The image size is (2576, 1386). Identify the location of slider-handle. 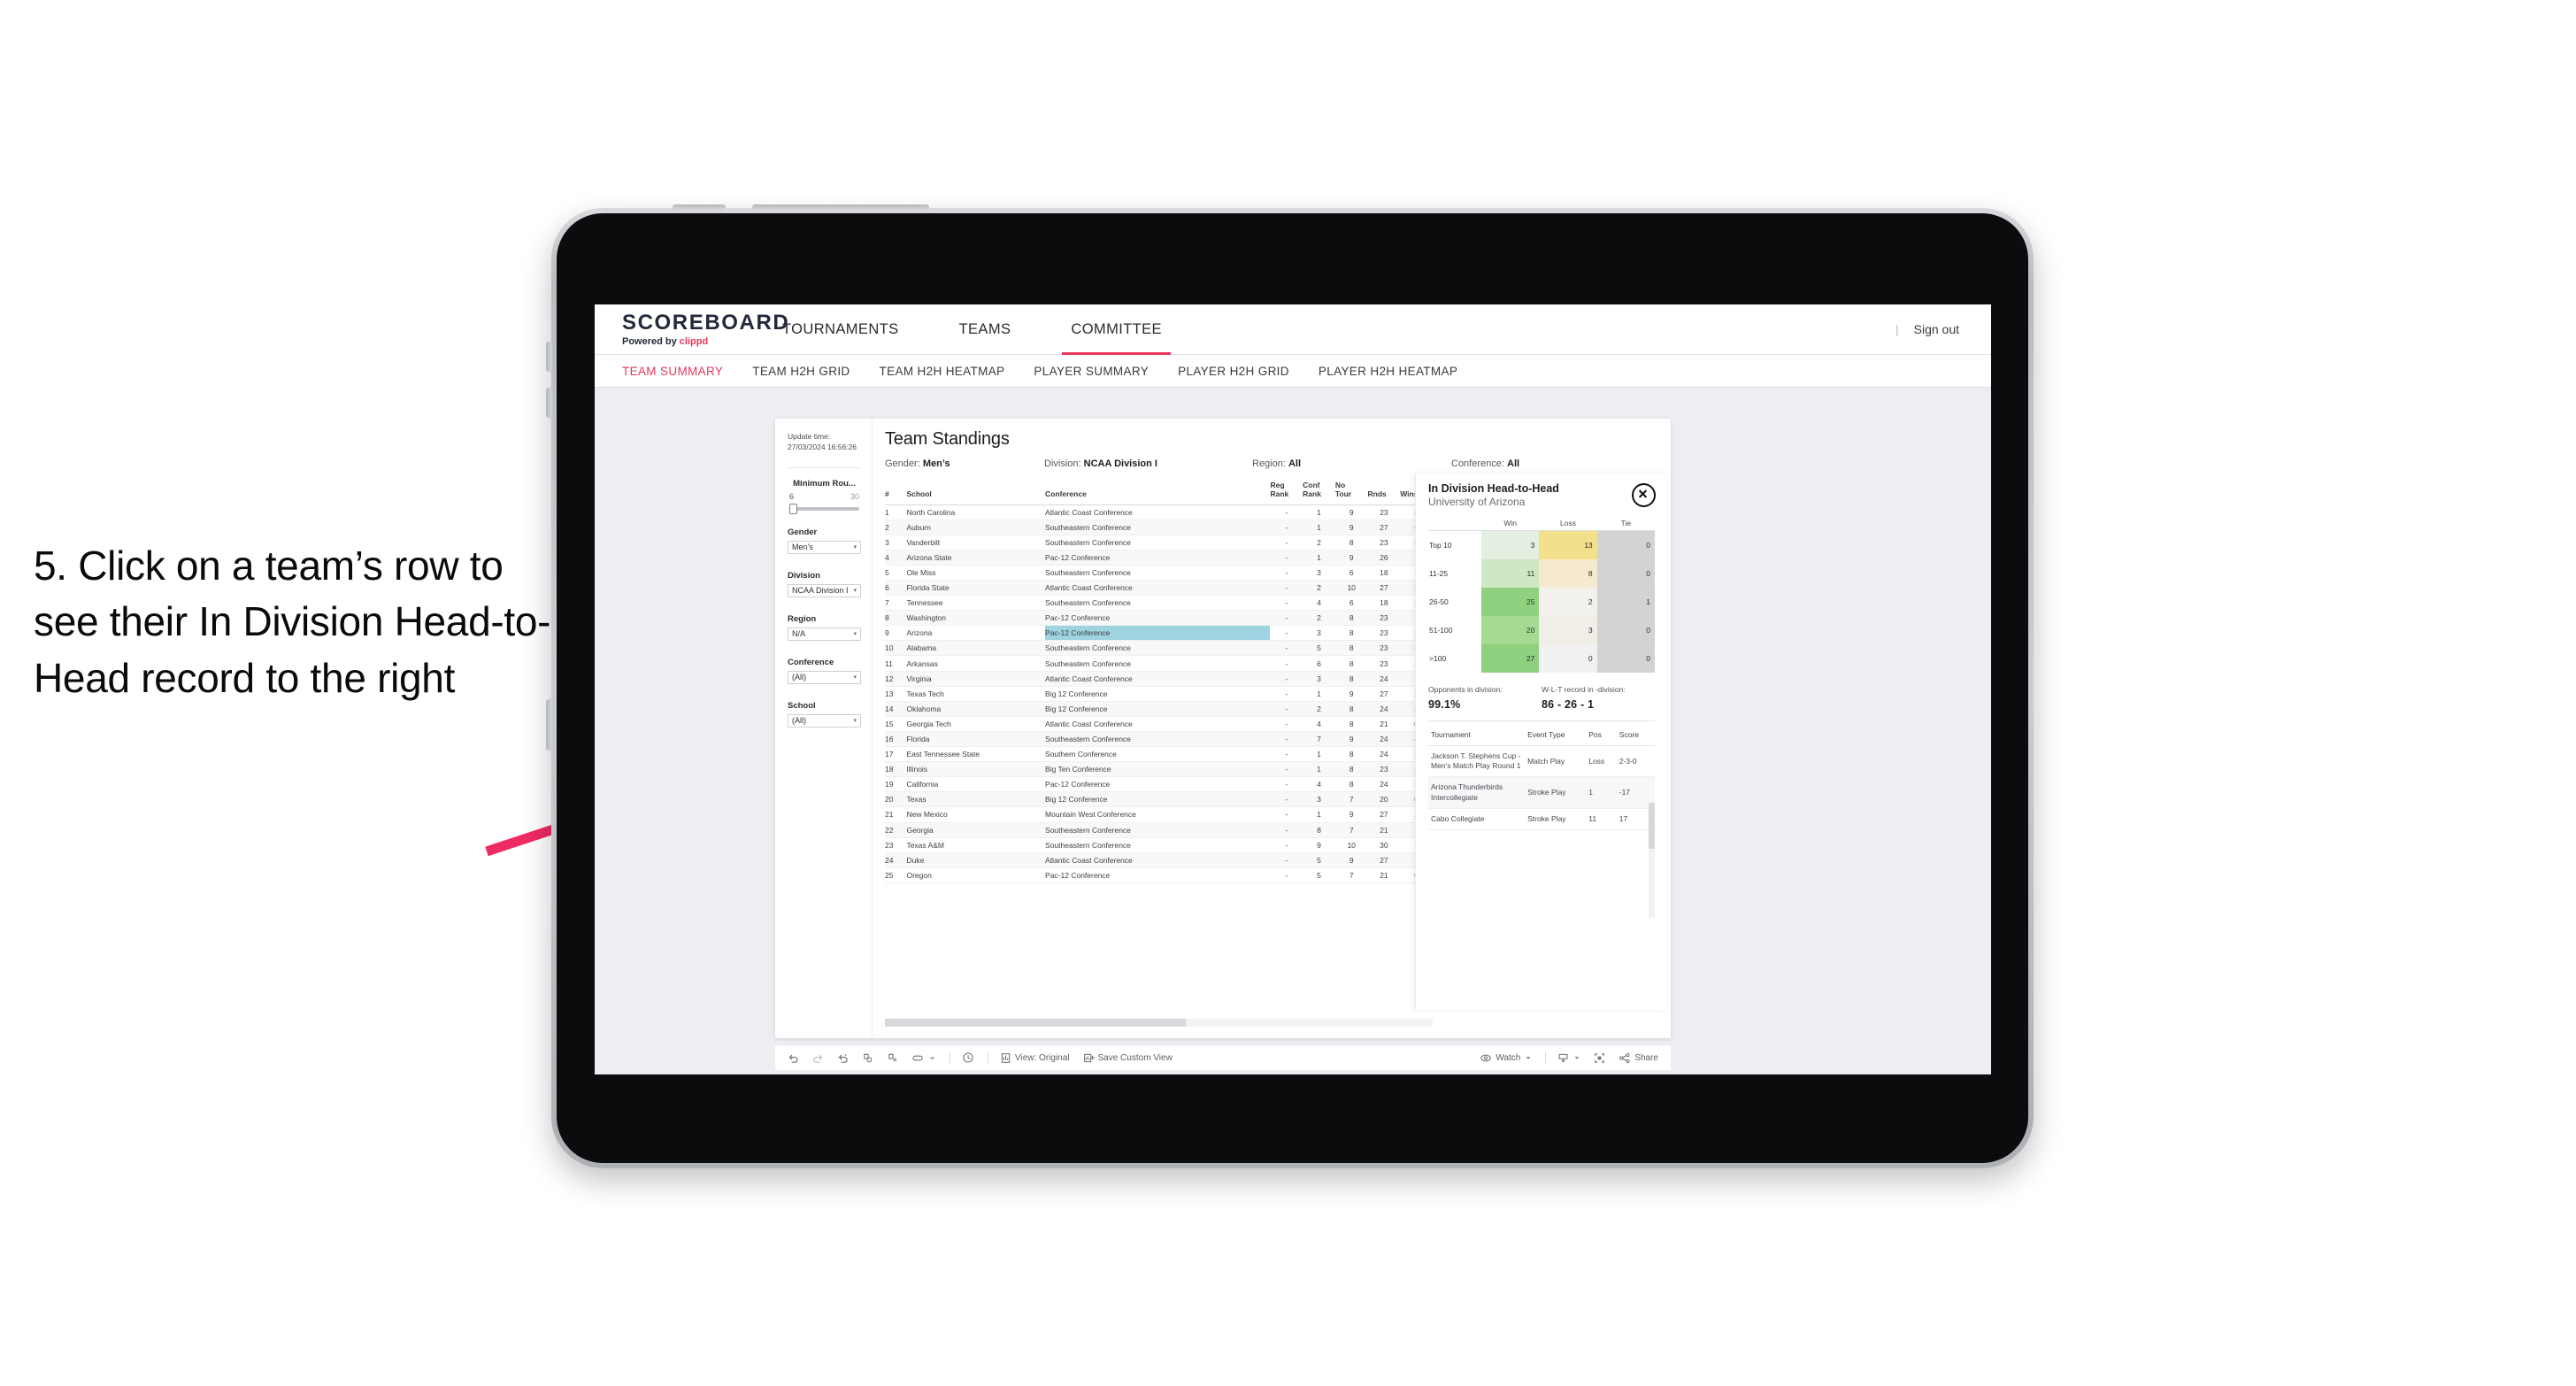
(793, 508).